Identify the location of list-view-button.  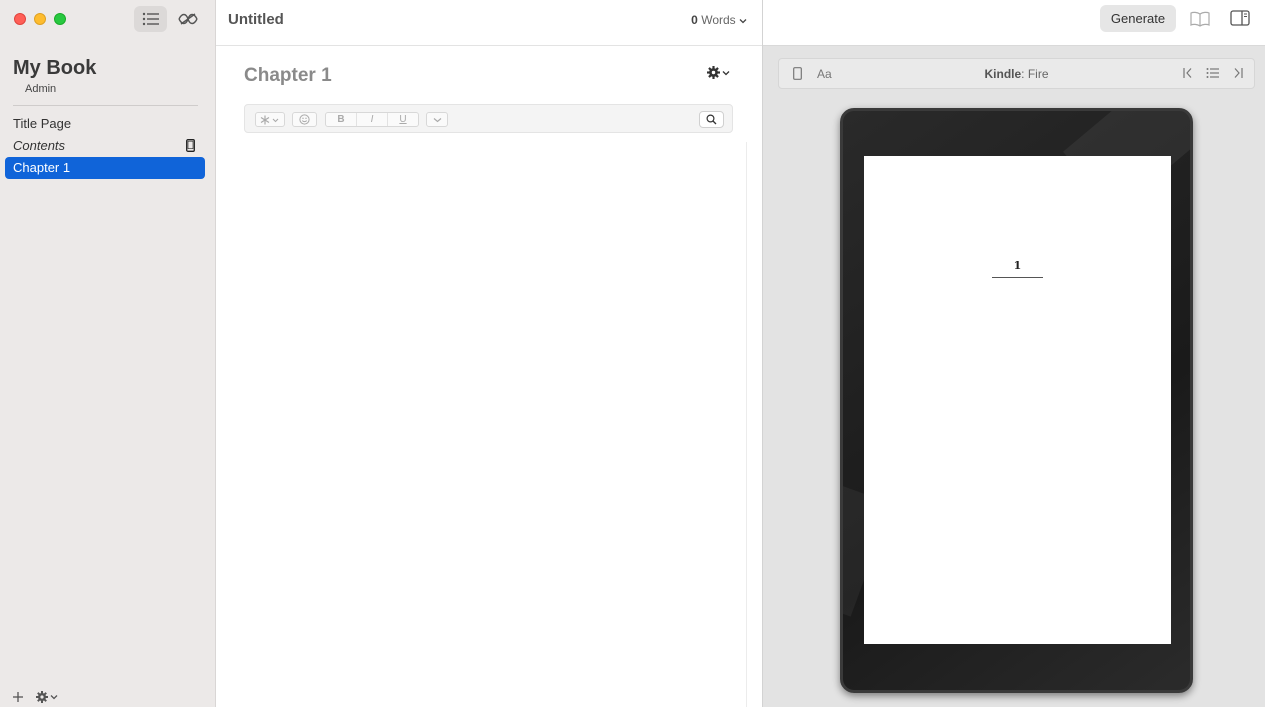
(150, 19).